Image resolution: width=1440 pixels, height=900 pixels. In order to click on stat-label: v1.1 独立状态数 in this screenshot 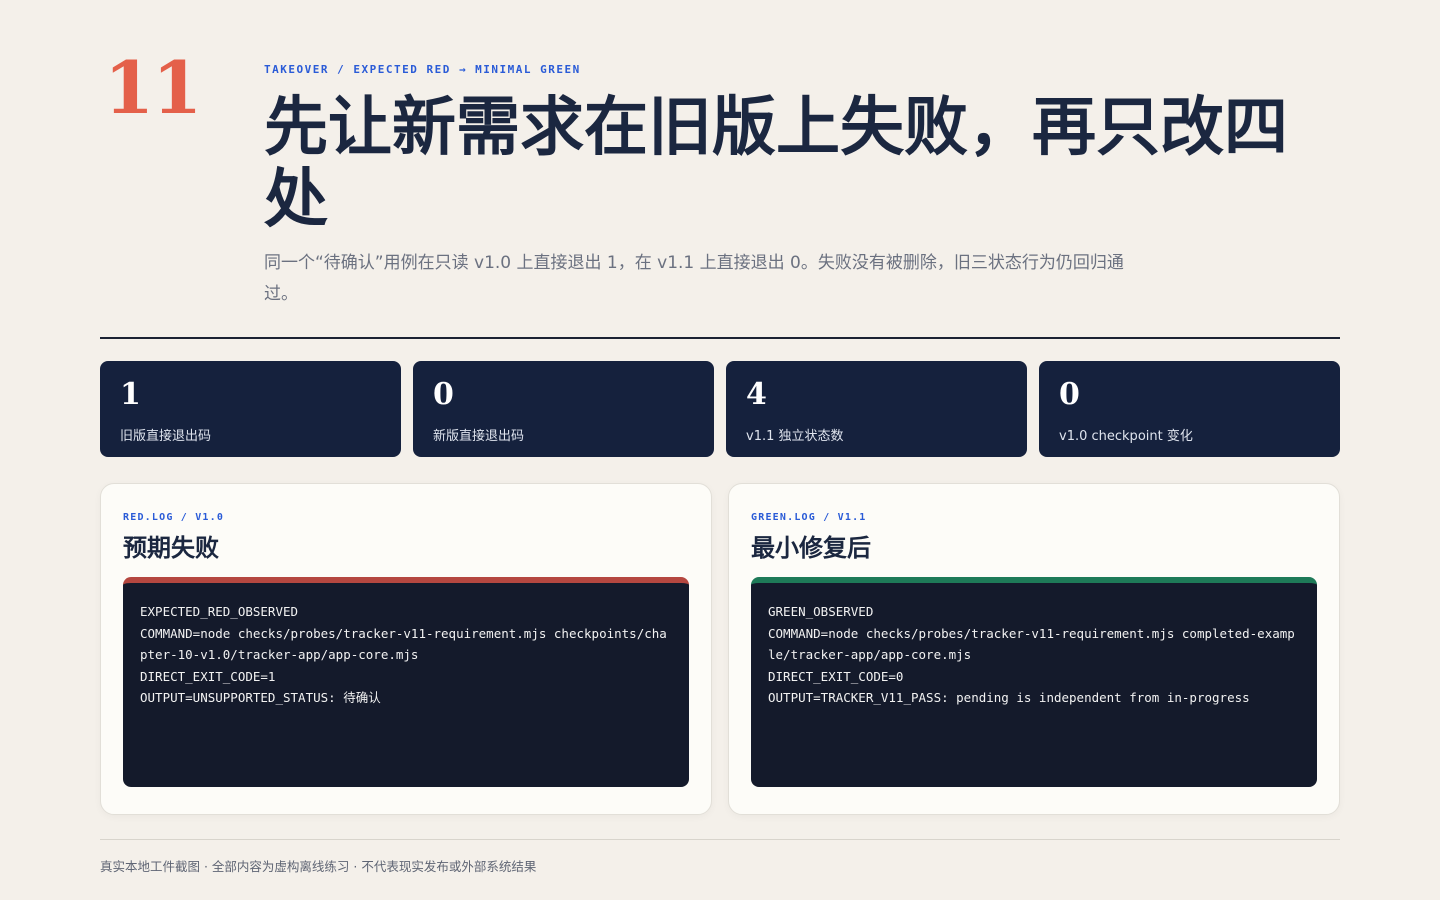, I will do `click(795, 436)`.